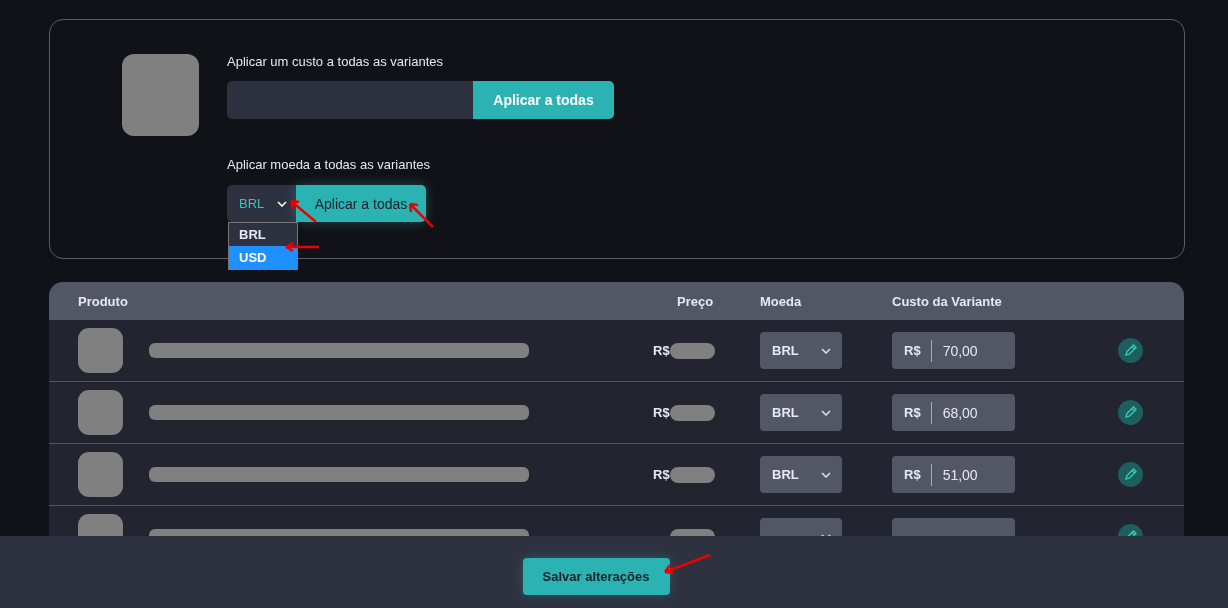  What do you see at coordinates (103, 301) in the screenshot?
I see `column-header: Produto` at bounding box center [103, 301].